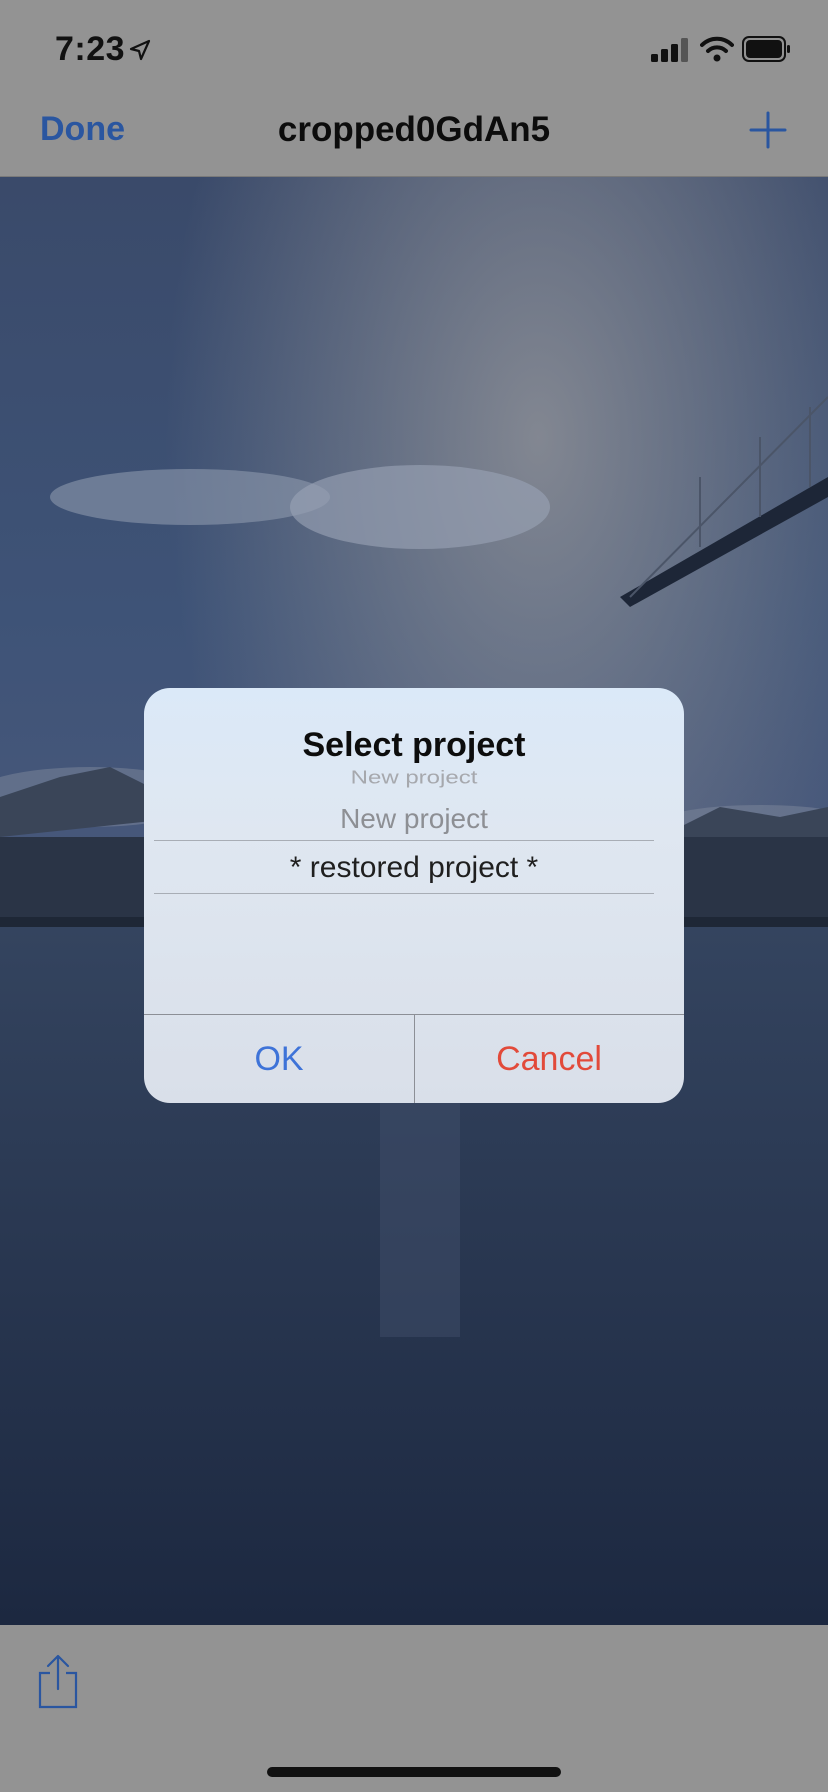 The width and height of the screenshot is (828, 1792). Describe the element at coordinates (414, 745) in the screenshot. I see `dialog-title: Select project` at that location.